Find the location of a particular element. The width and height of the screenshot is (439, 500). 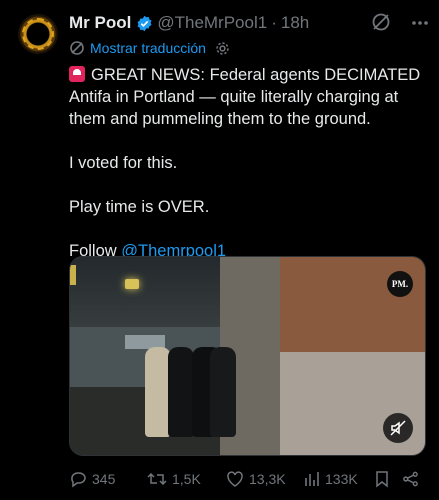

views-button: 133K is located at coordinates (339, 479).